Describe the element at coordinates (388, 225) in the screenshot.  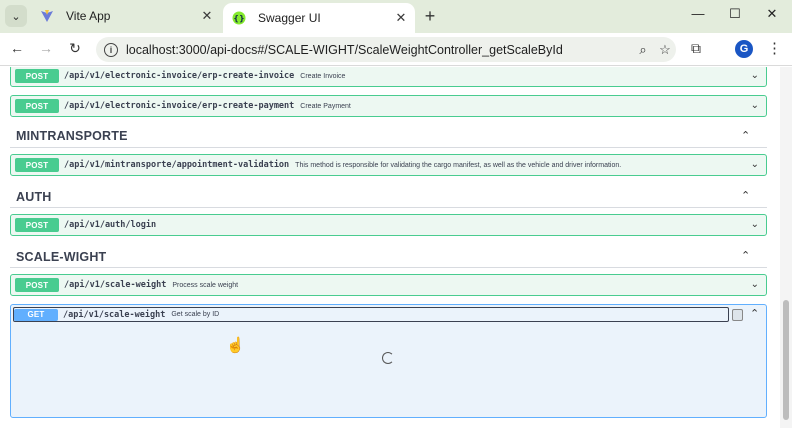
I see `operation-post-auth-login: POST /api/v1/auth/login ⌄` at that location.